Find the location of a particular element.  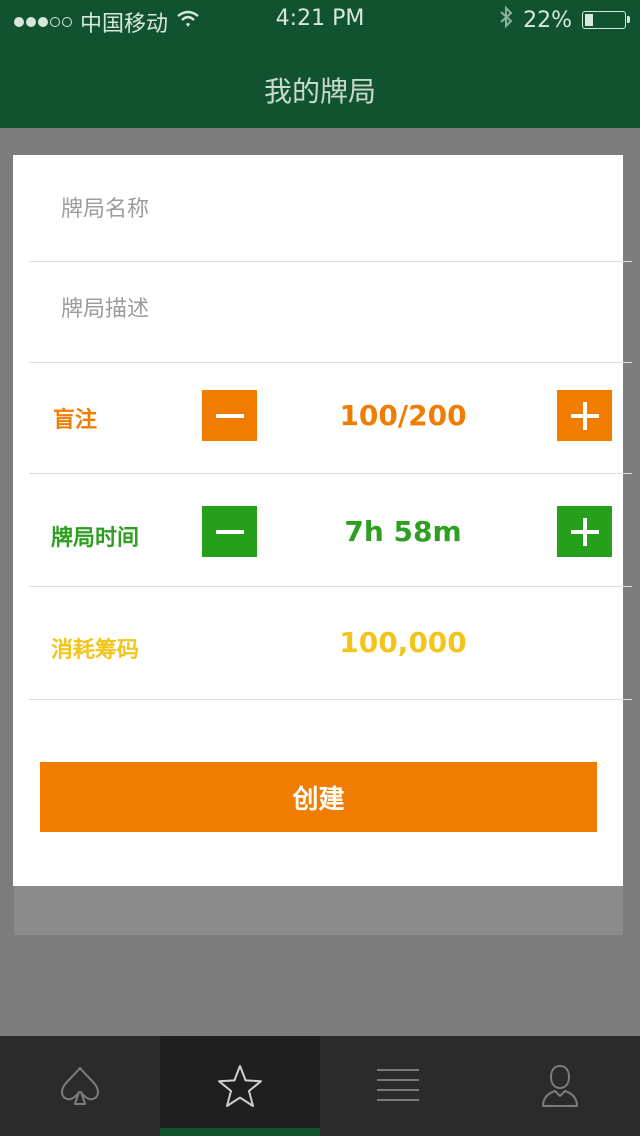

create-button: 创建 is located at coordinates (318, 797).